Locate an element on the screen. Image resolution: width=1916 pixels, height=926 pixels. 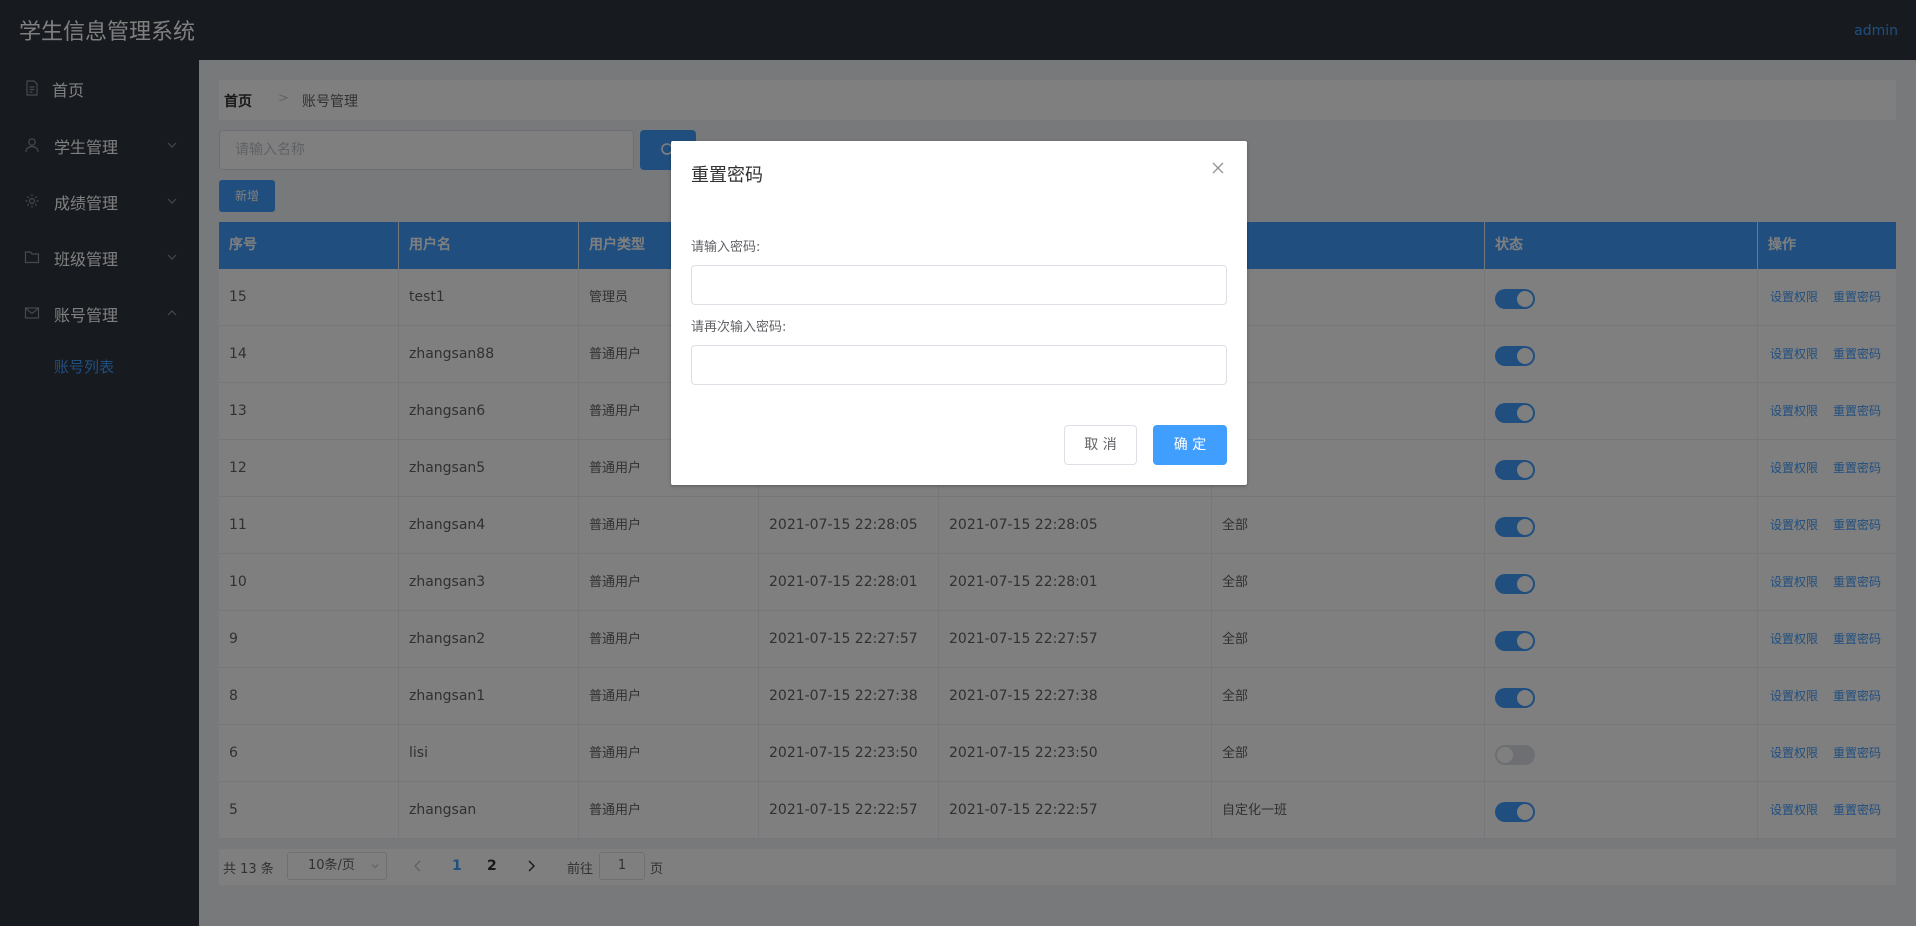
close-icon is located at coordinates (1218, 168).